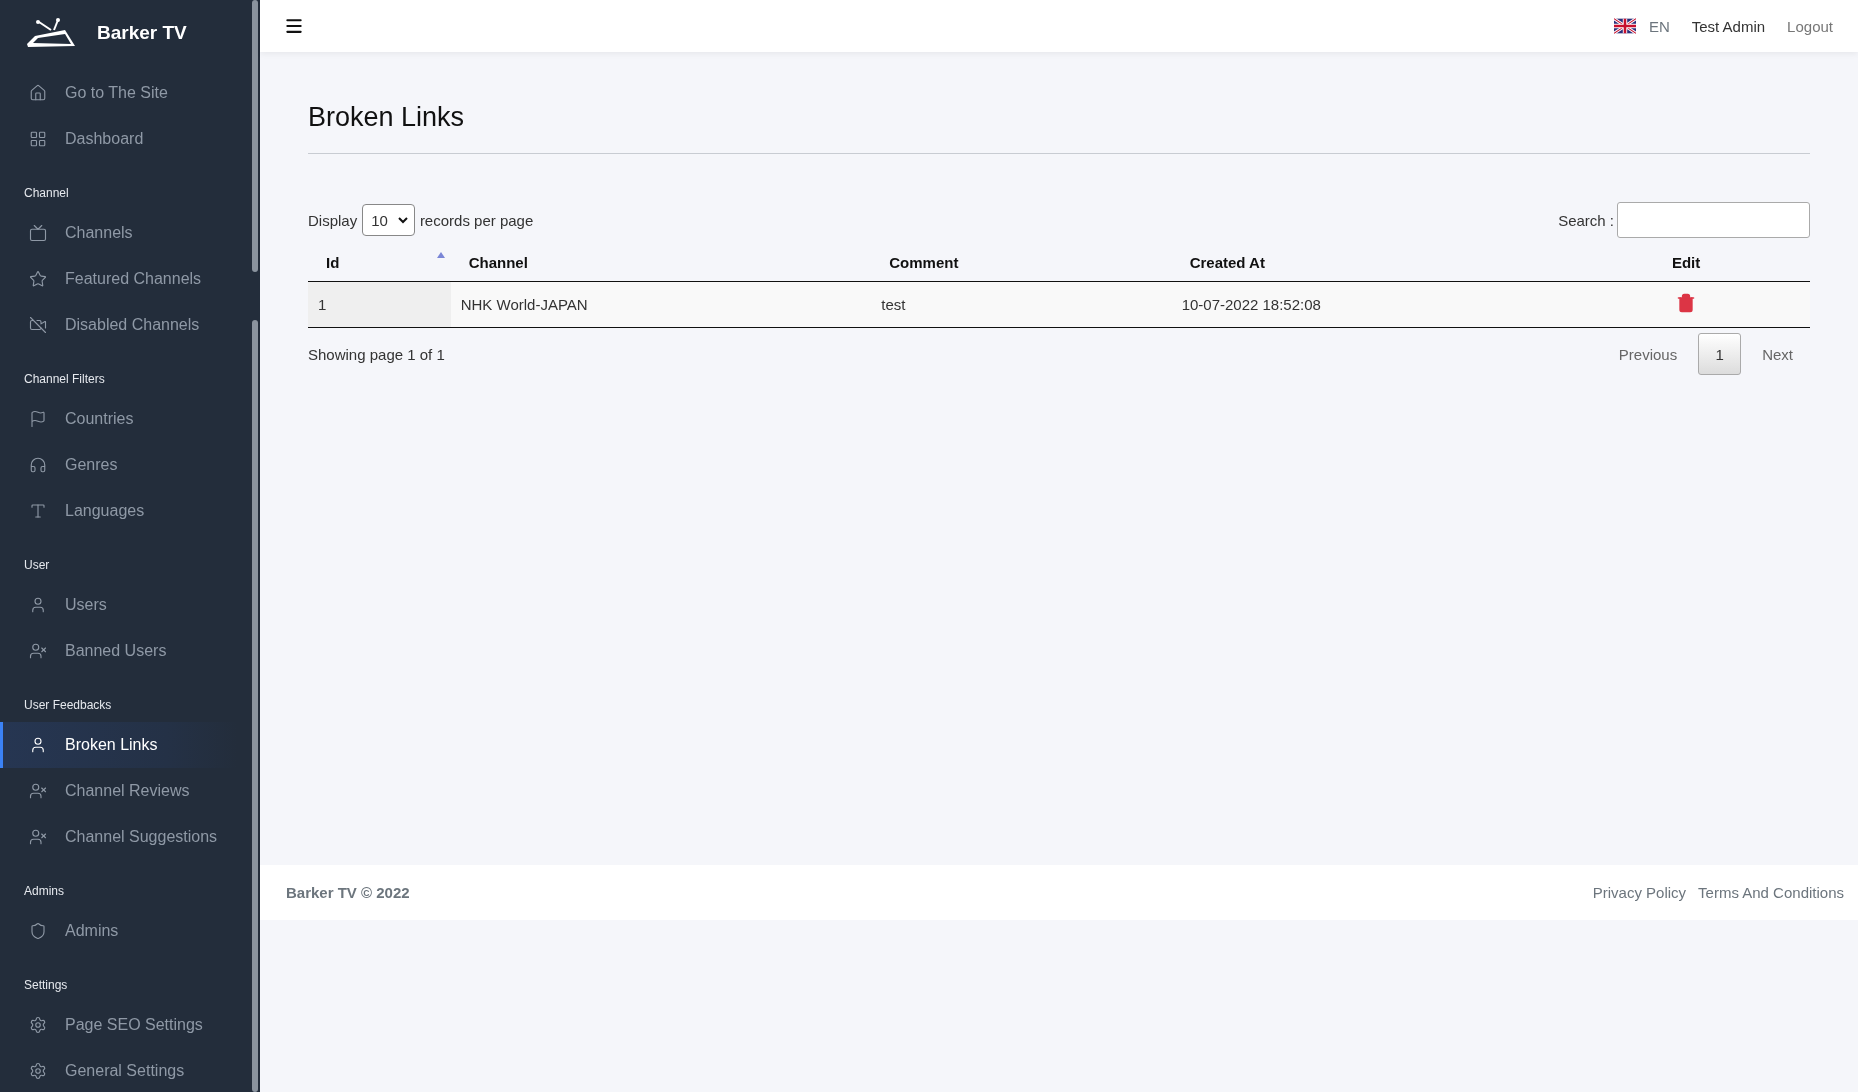  Describe the element at coordinates (1624, 26) in the screenshot. I see `uk-flag-icon` at that location.